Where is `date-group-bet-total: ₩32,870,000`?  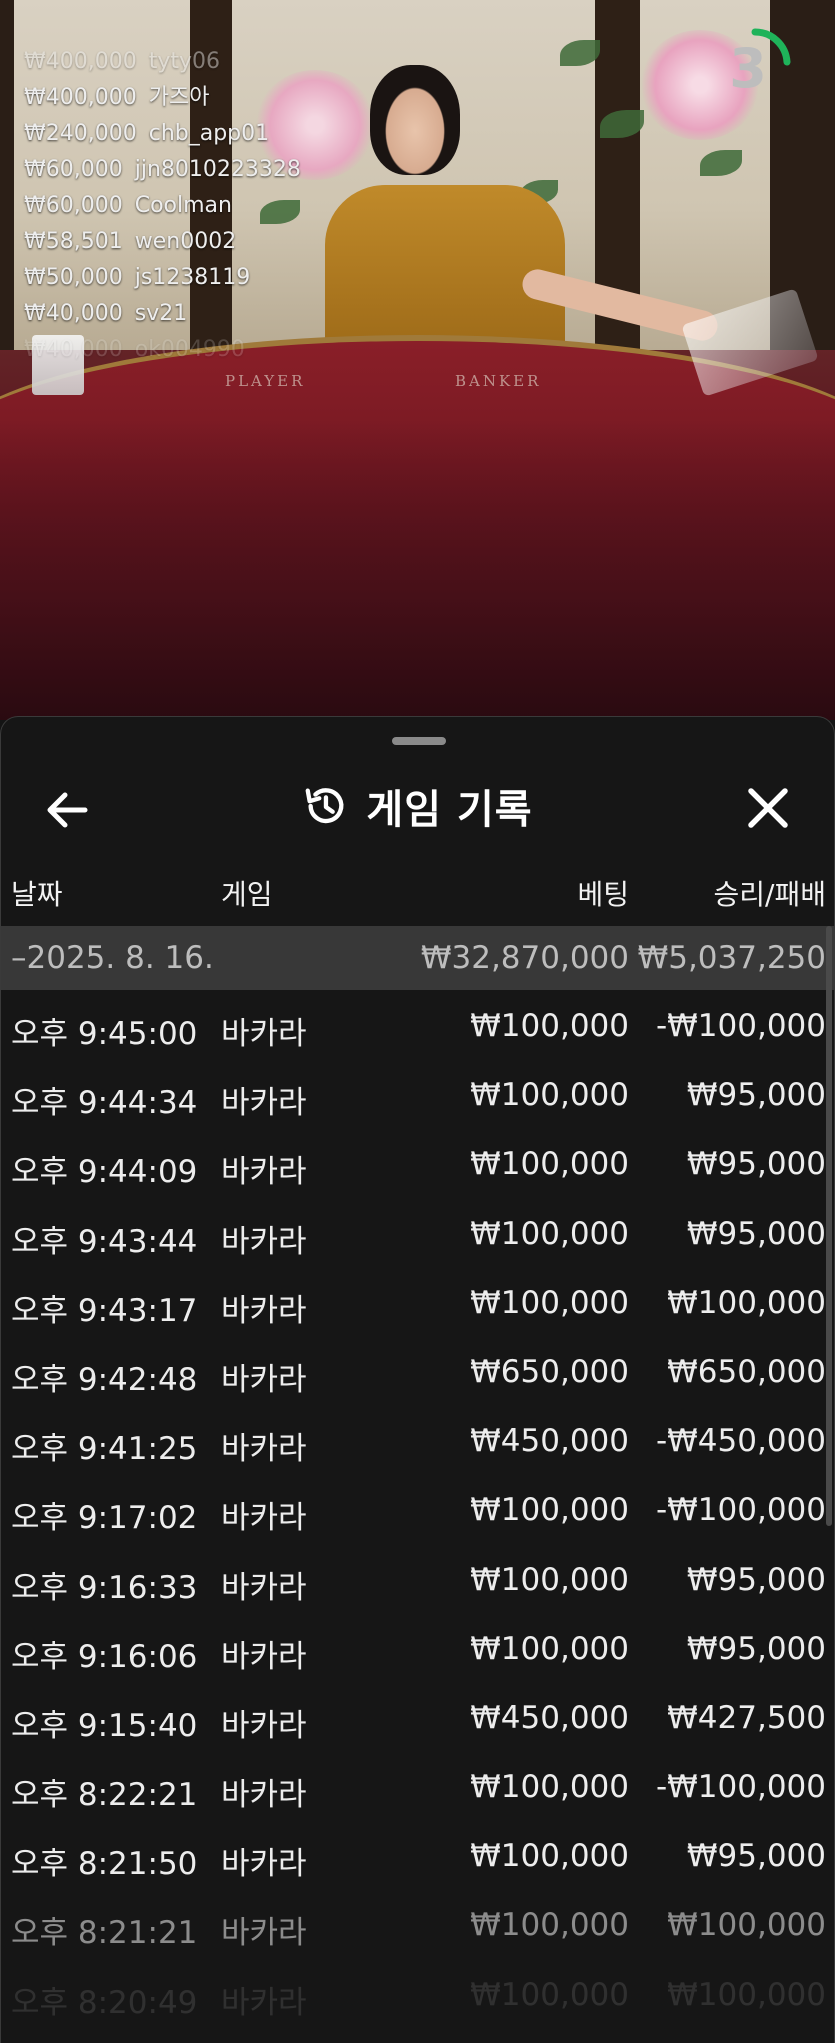 date-group-bet-total: ₩32,870,000 is located at coordinates (524, 958).